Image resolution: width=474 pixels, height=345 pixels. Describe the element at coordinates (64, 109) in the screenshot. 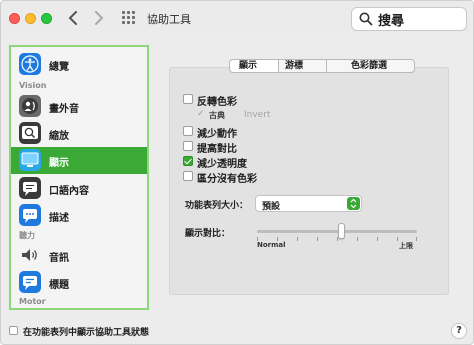

I see `sidebar-item-label: 畫外音` at that location.